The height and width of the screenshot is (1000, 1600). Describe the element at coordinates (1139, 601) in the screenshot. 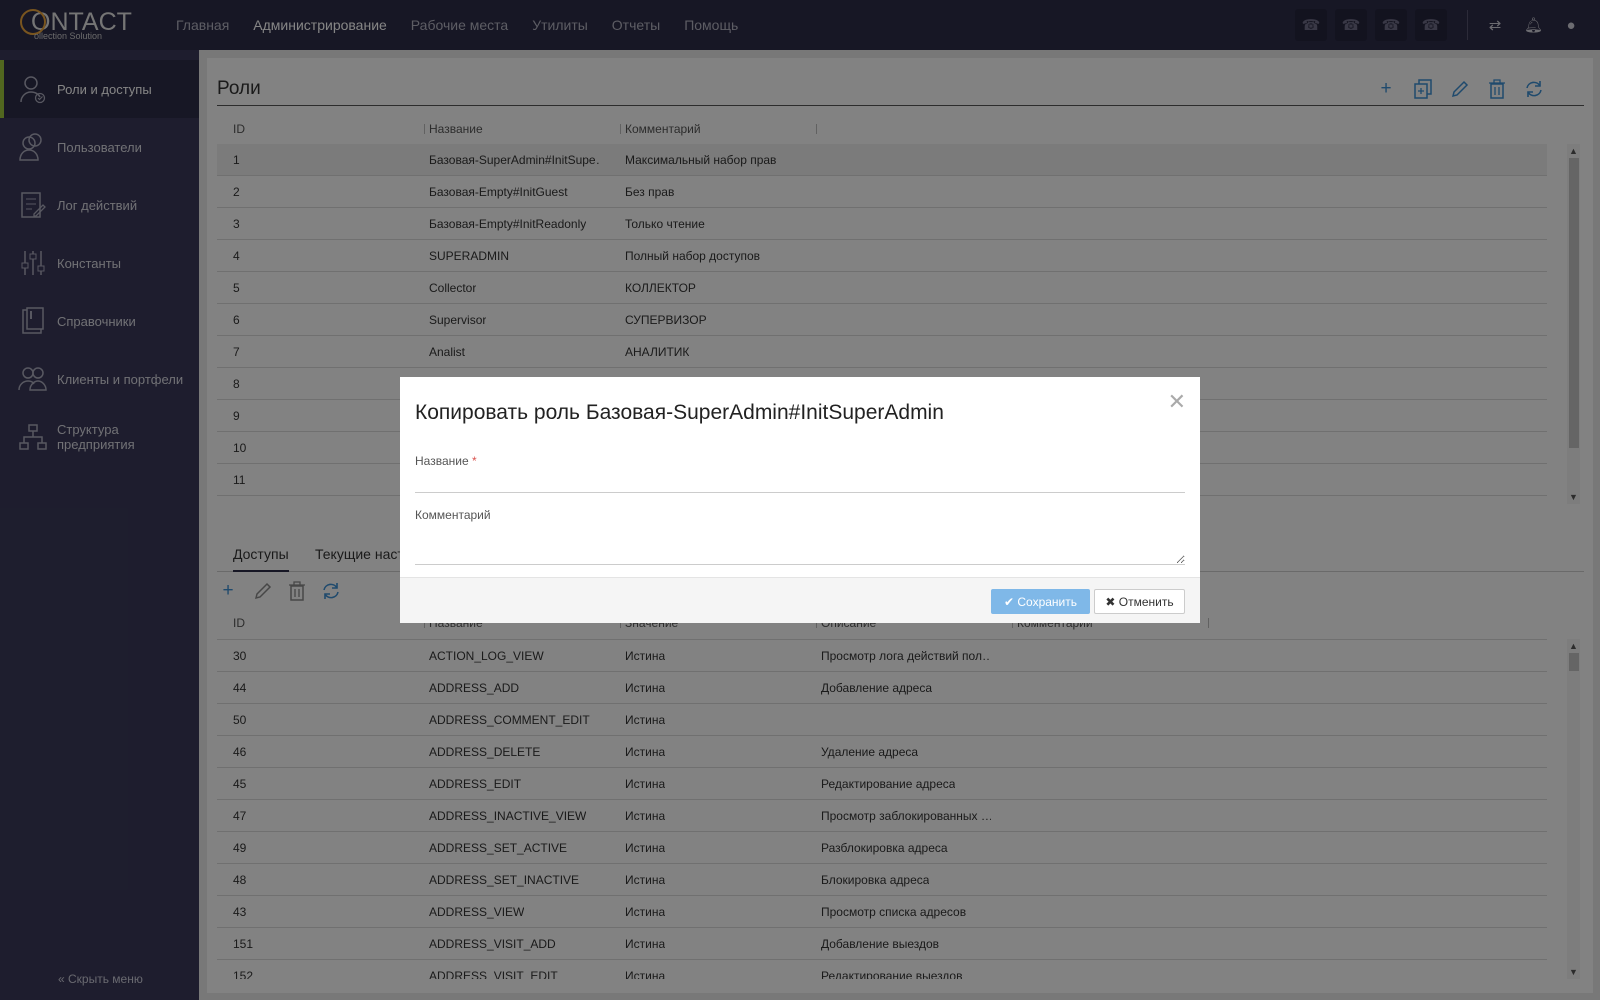

I see `cancel-button: ✖ Отменить` at that location.